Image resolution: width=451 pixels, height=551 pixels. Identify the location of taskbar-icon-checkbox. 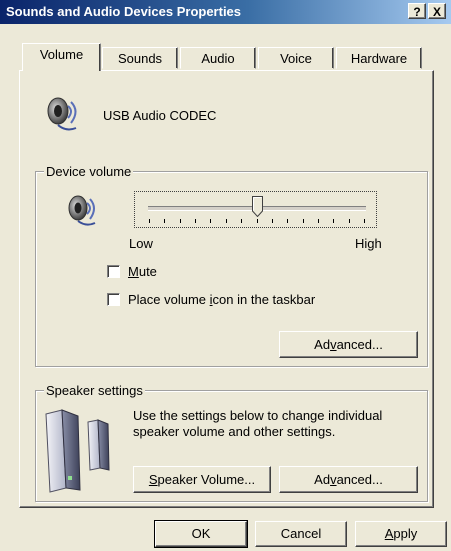
(113, 299).